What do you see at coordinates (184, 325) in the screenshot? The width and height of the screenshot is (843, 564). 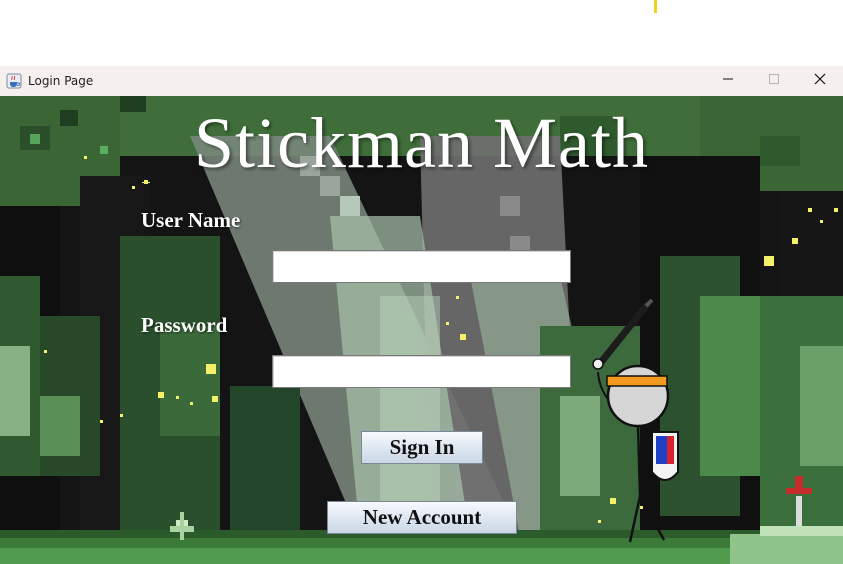 I see `password-label: Password` at bounding box center [184, 325].